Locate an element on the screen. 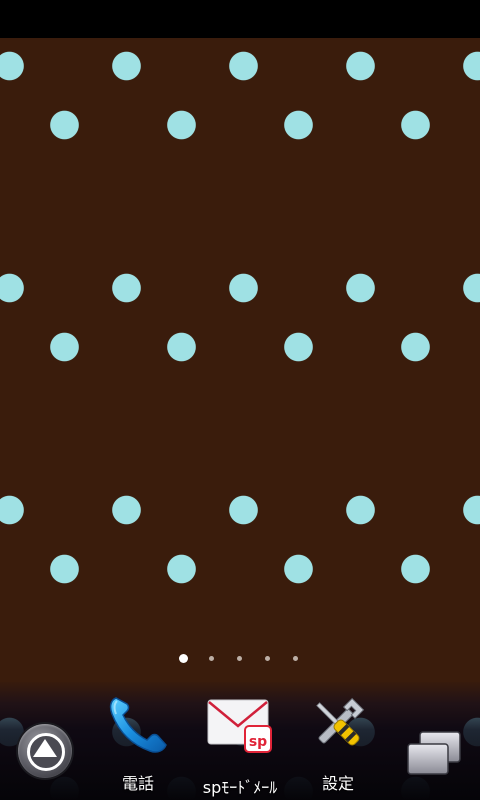 This screenshot has width=480, height=800. recent-apps-button is located at coordinates (434, 753).